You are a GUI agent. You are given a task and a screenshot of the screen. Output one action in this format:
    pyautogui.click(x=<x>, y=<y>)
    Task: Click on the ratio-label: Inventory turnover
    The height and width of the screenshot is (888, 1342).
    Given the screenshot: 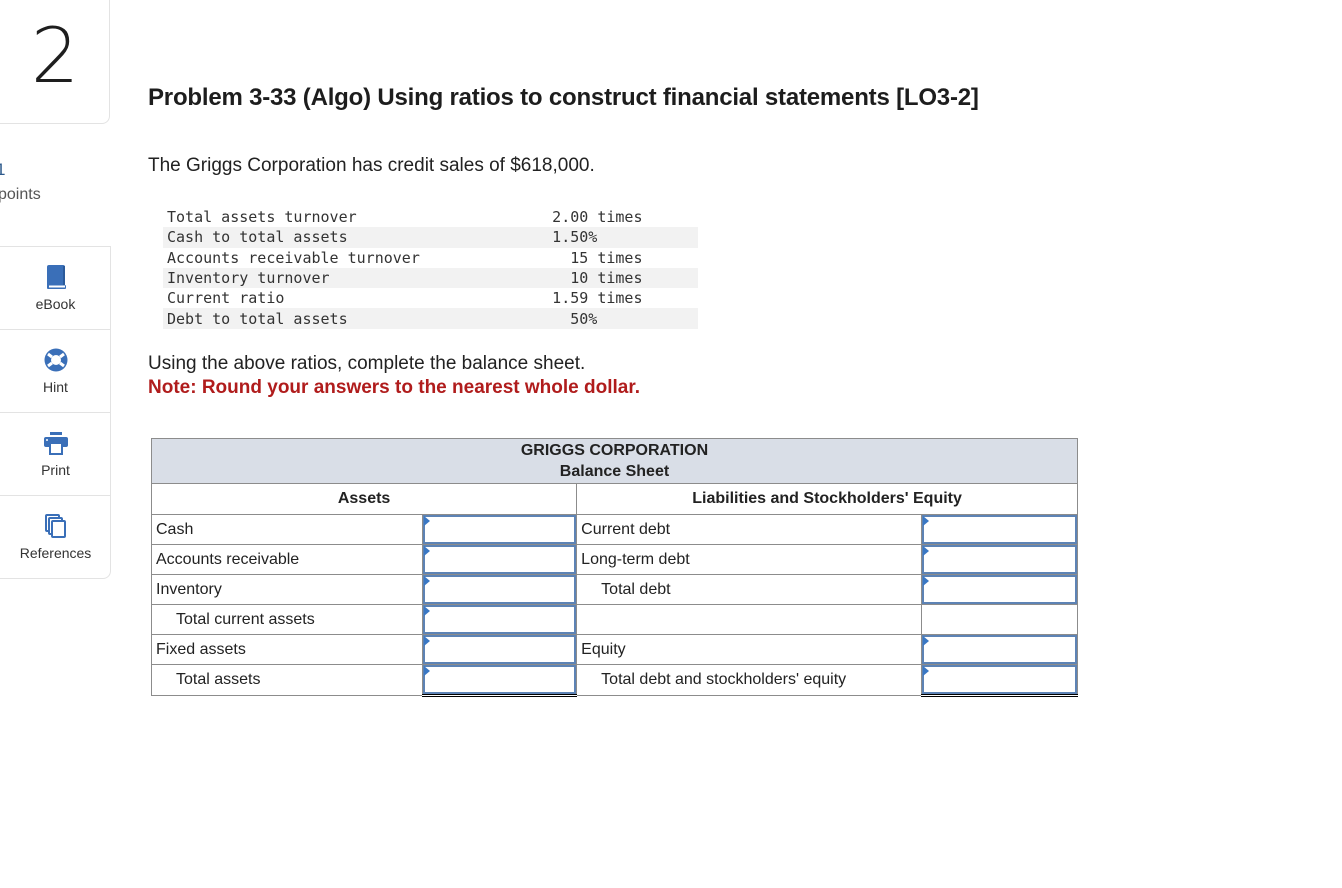 What is the action you would take?
    pyautogui.click(x=356, y=278)
    